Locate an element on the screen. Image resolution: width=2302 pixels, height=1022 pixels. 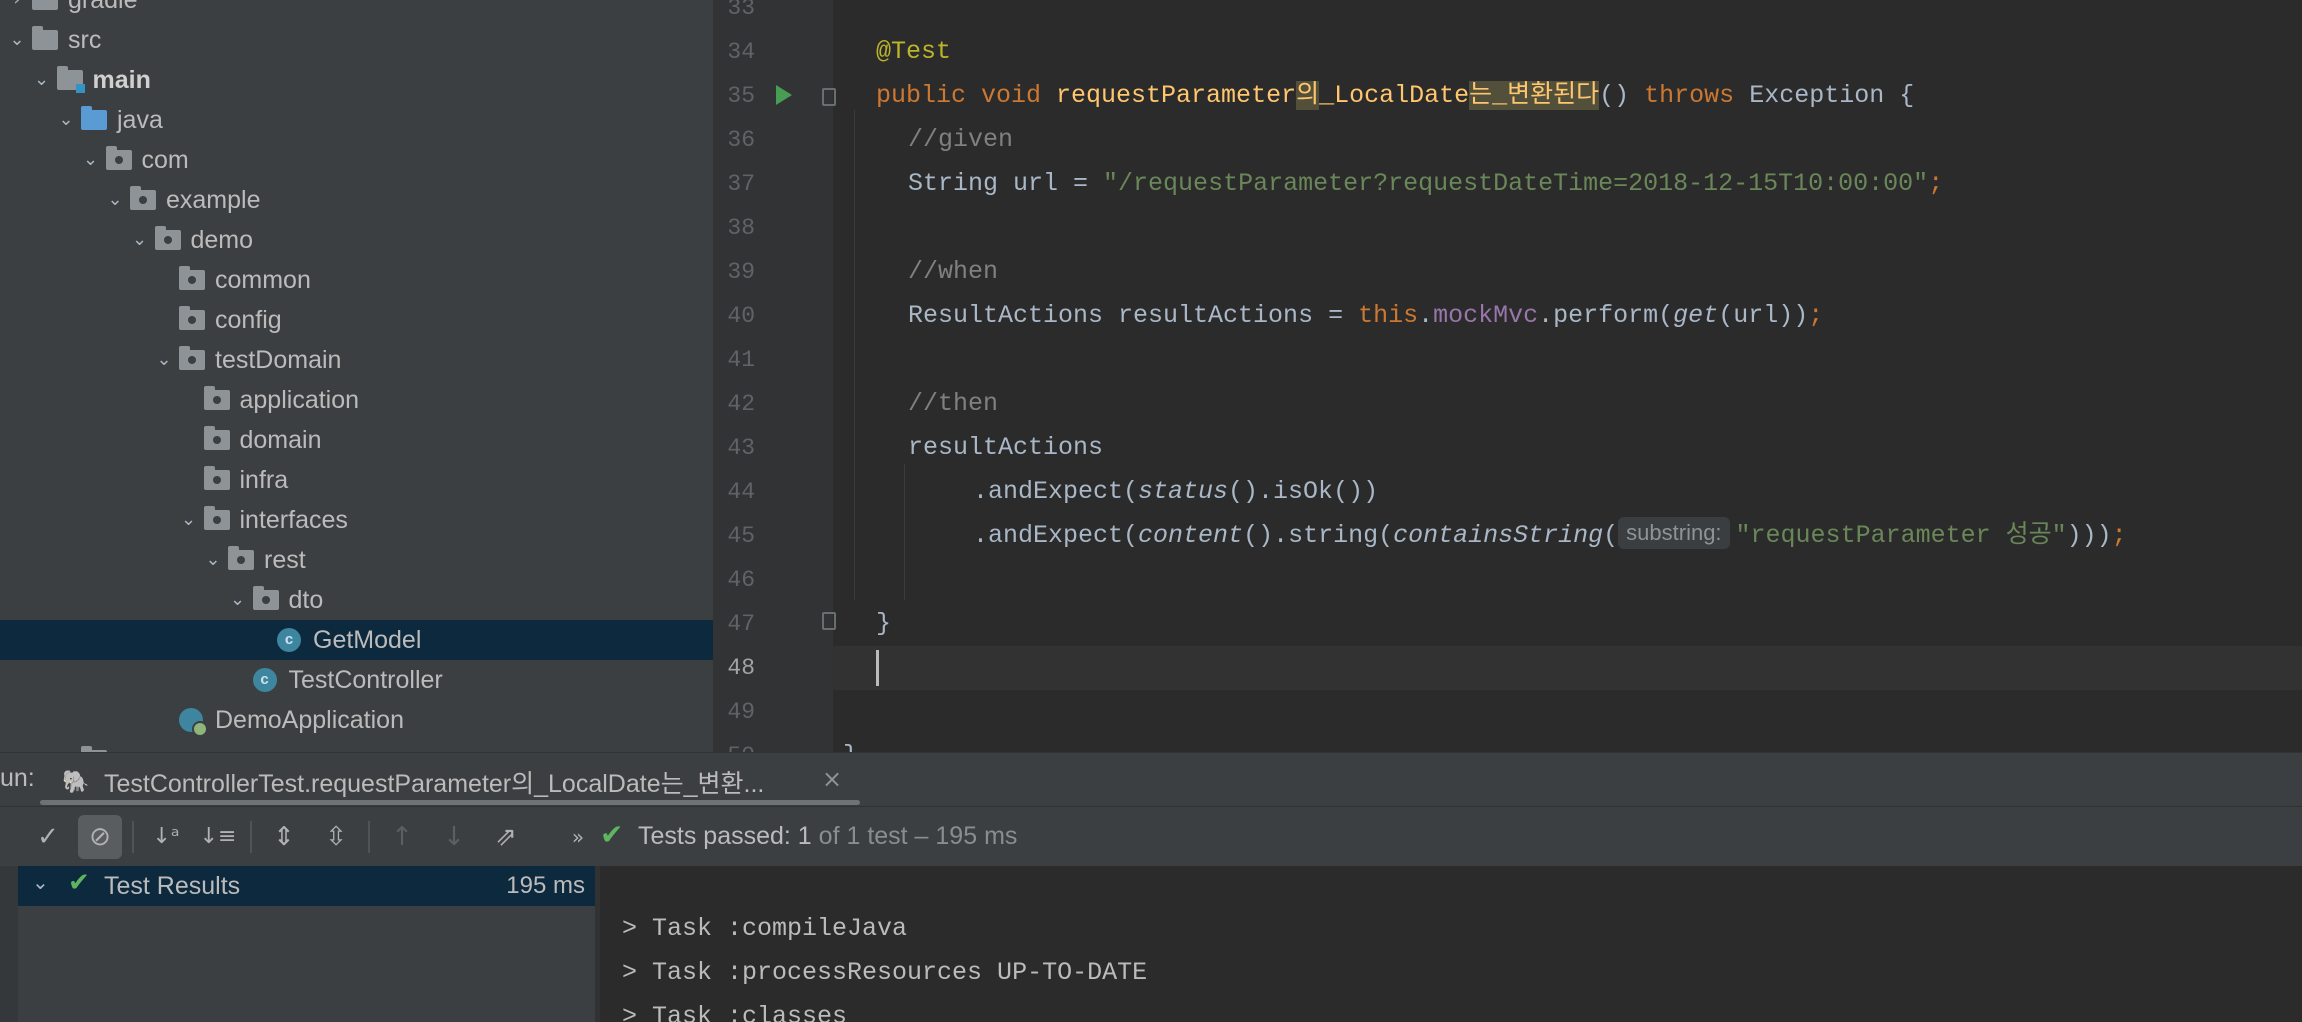
tree-item-main: ⌄ main is located at coordinates (356, 80).